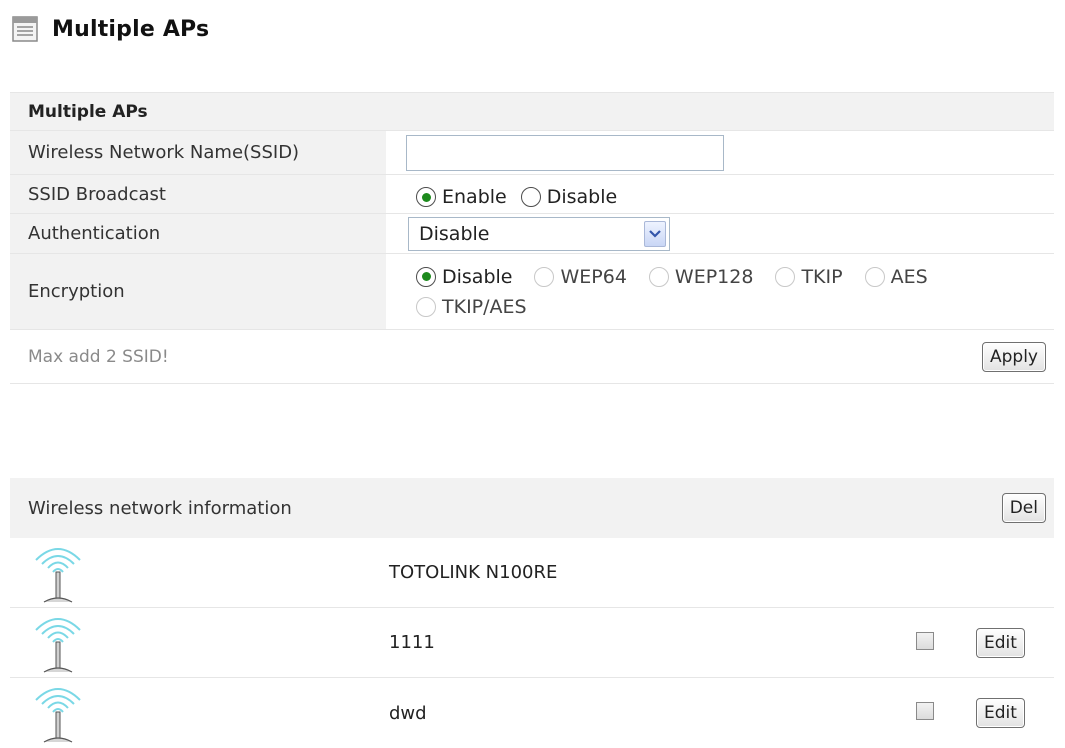 The image size is (1065, 748). I want to click on encryption-aes-option: AES, so click(896, 276).